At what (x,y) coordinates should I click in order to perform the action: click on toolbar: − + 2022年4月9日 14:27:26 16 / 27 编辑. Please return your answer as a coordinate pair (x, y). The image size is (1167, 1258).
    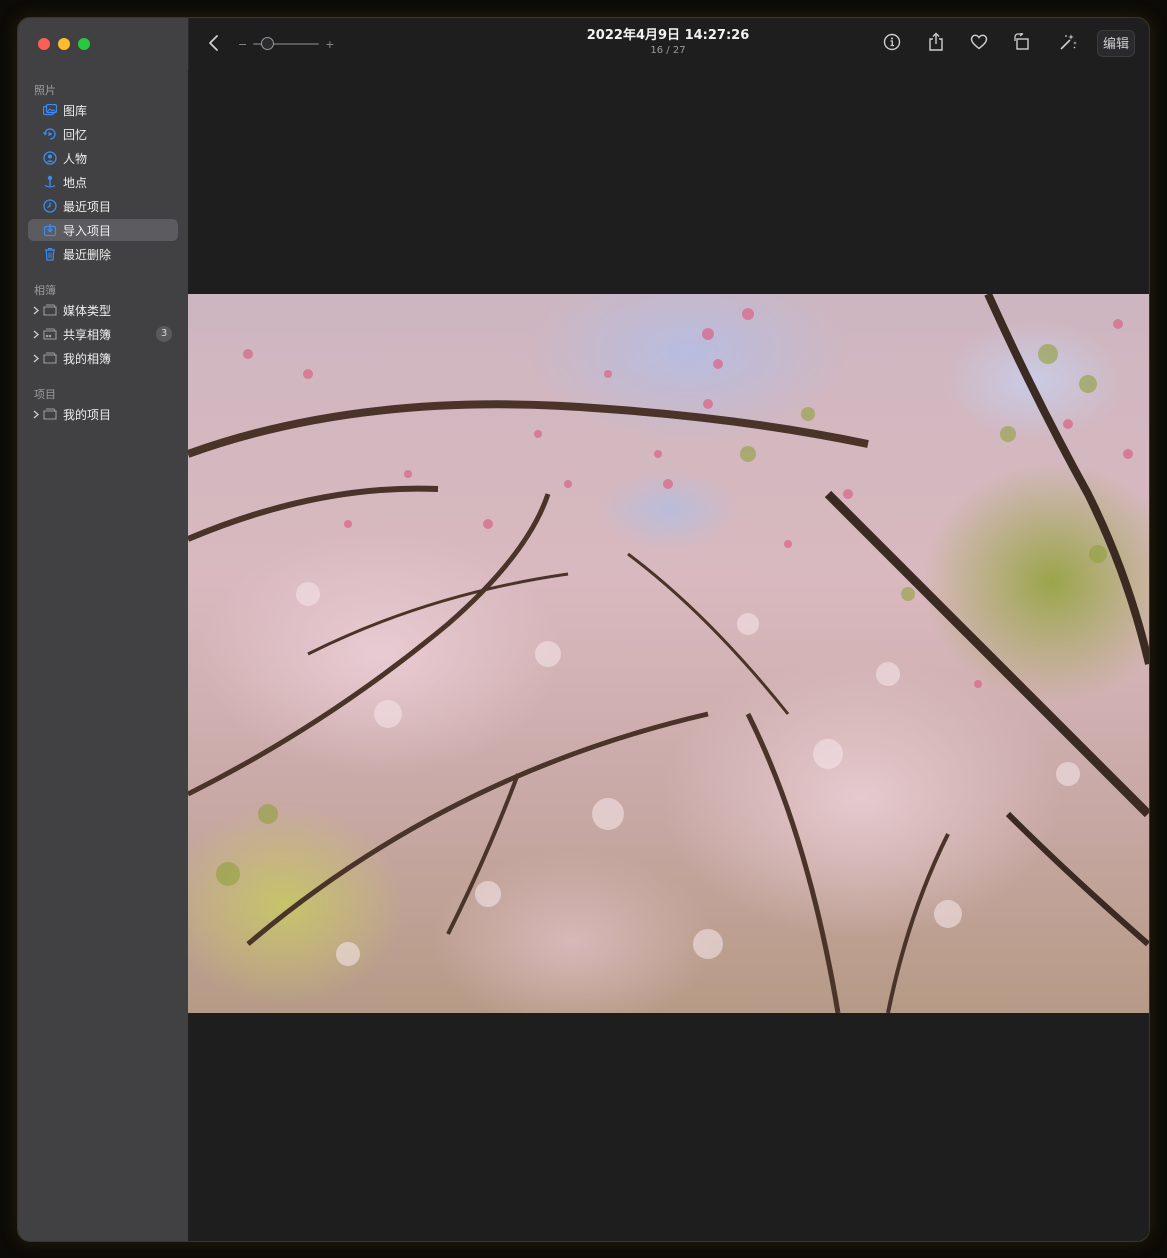
    Looking at the image, I should click on (668, 44).